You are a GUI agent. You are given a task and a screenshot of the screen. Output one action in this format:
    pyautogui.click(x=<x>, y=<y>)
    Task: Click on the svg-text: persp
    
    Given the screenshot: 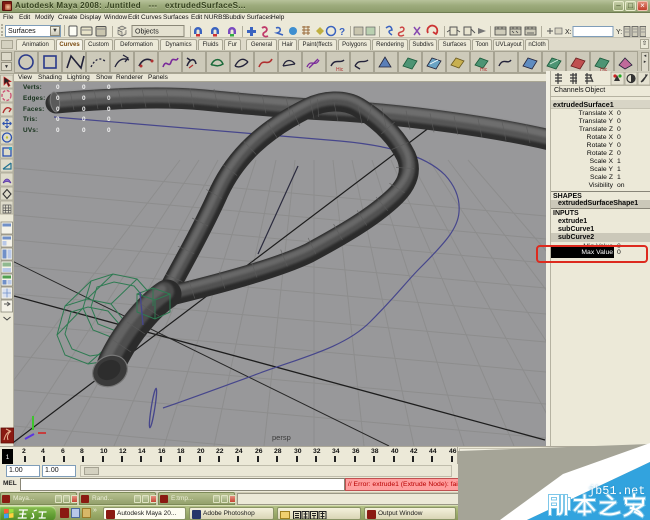 What is the action you would take?
    pyautogui.click(x=281, y=437)
    